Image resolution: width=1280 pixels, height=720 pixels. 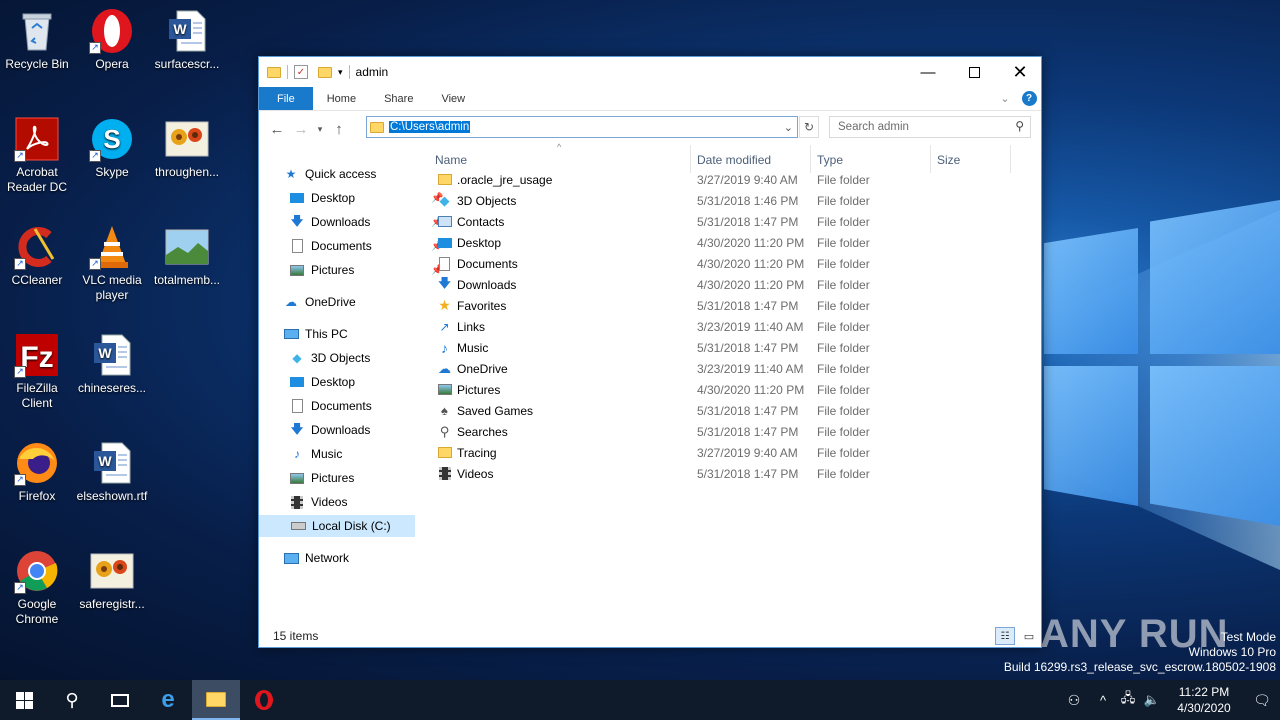 What do you see at coordinates (366, 198) in the screenshot?
I see `nav-quick-desktop: Desktop 📌` at bounding box center [366, 198].